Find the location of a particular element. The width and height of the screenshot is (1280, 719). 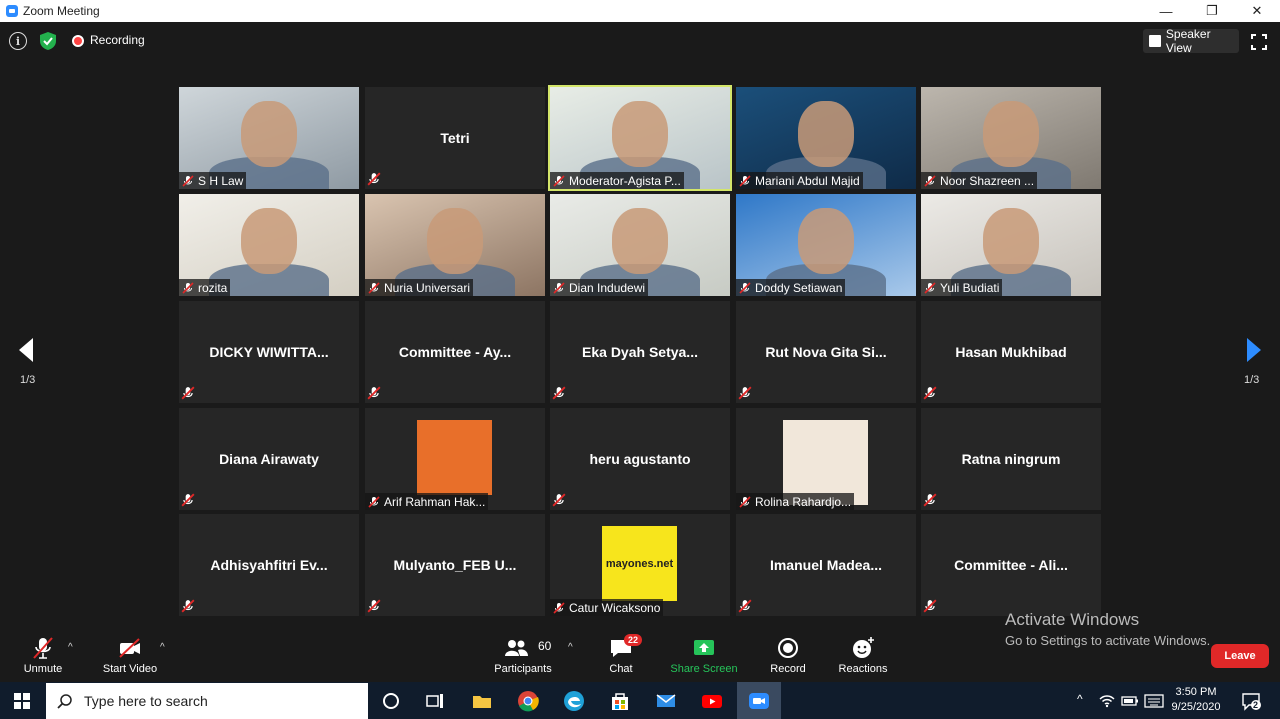

profile-picture-text: mayones.net is located at coordinates (639, 563).